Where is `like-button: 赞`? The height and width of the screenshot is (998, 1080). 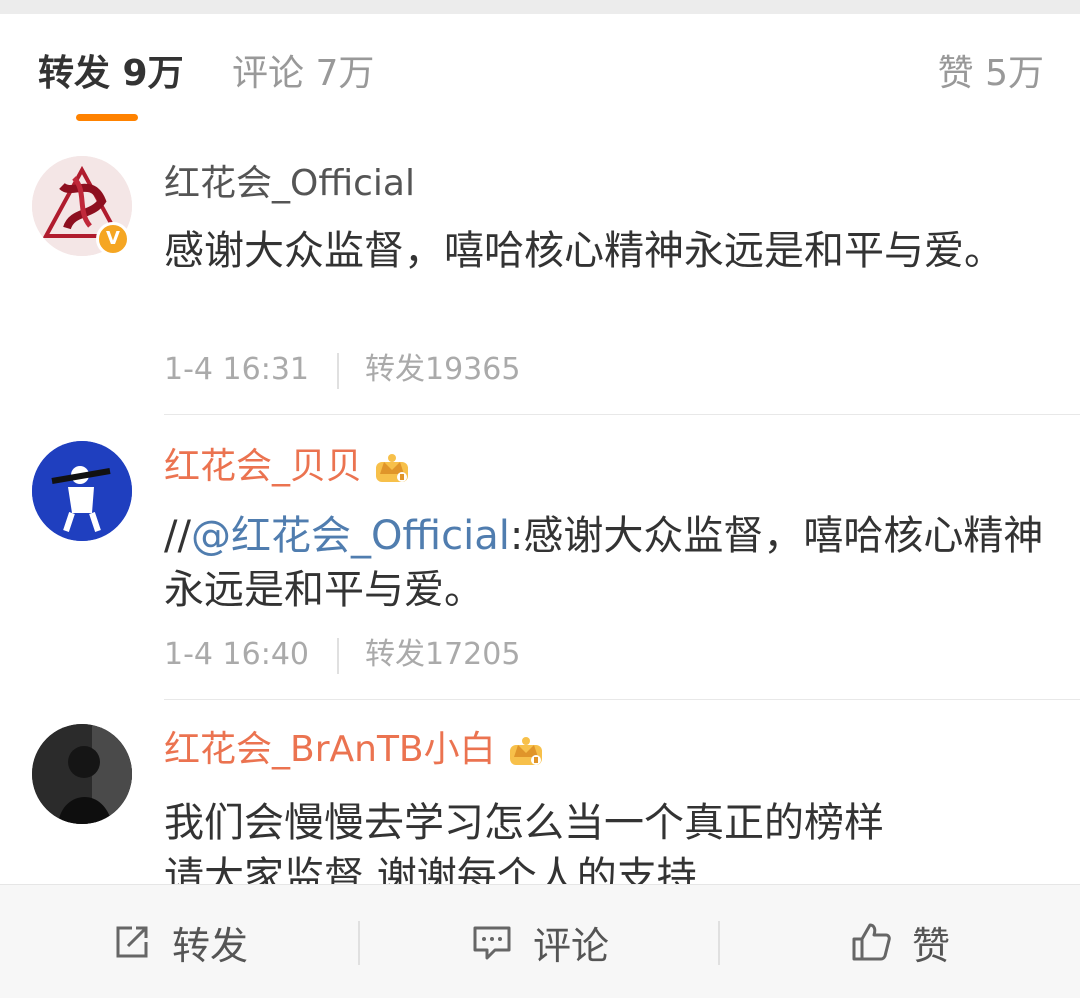 like-button: 赞 is located at coordinates (900, 941).